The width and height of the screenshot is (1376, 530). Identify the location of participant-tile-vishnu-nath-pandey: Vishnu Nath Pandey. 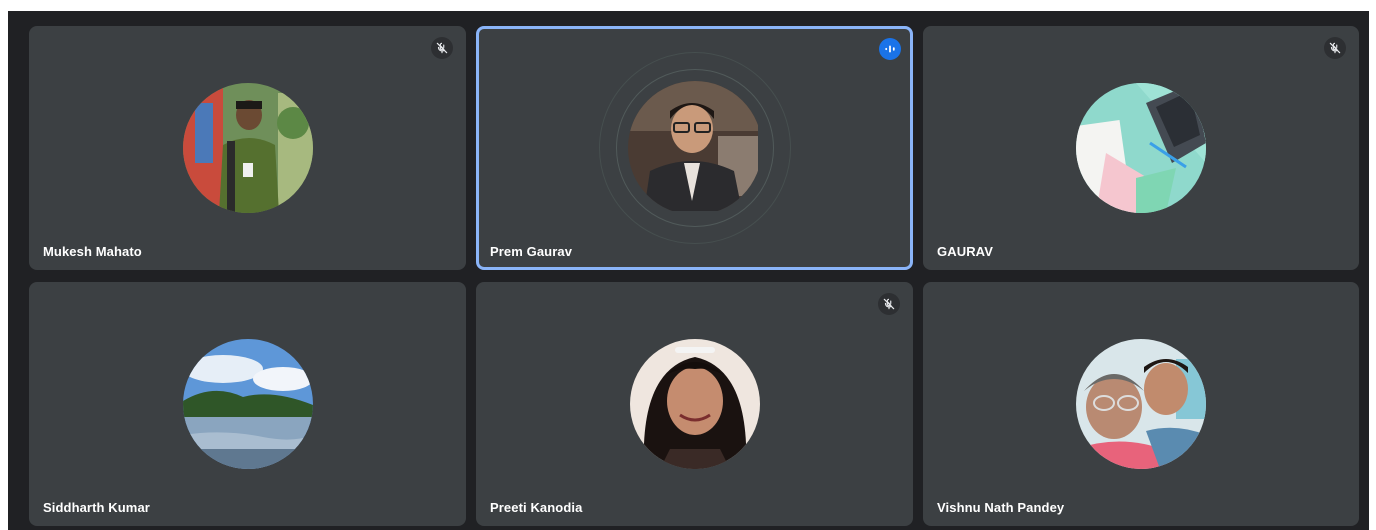
(1141, 404).